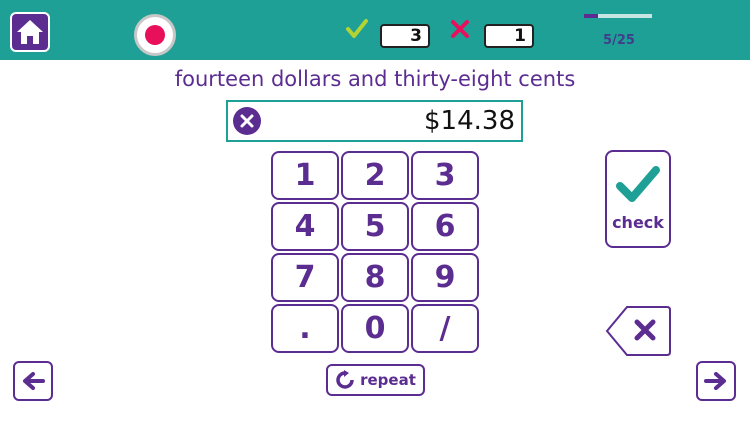 This screenshot has height=422, width=750. Describe the element at coordinates (638, 331) in the screenshot. I see `backspace-button` at that location.